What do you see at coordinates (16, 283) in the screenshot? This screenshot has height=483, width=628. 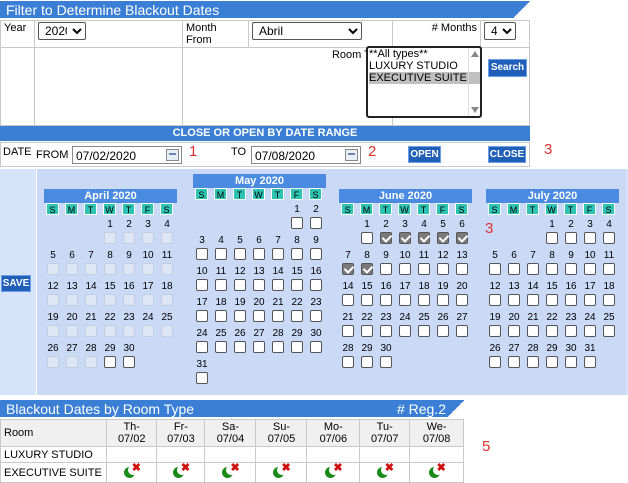 I see `save-button: SAVE` at bounding box center [16, 283].